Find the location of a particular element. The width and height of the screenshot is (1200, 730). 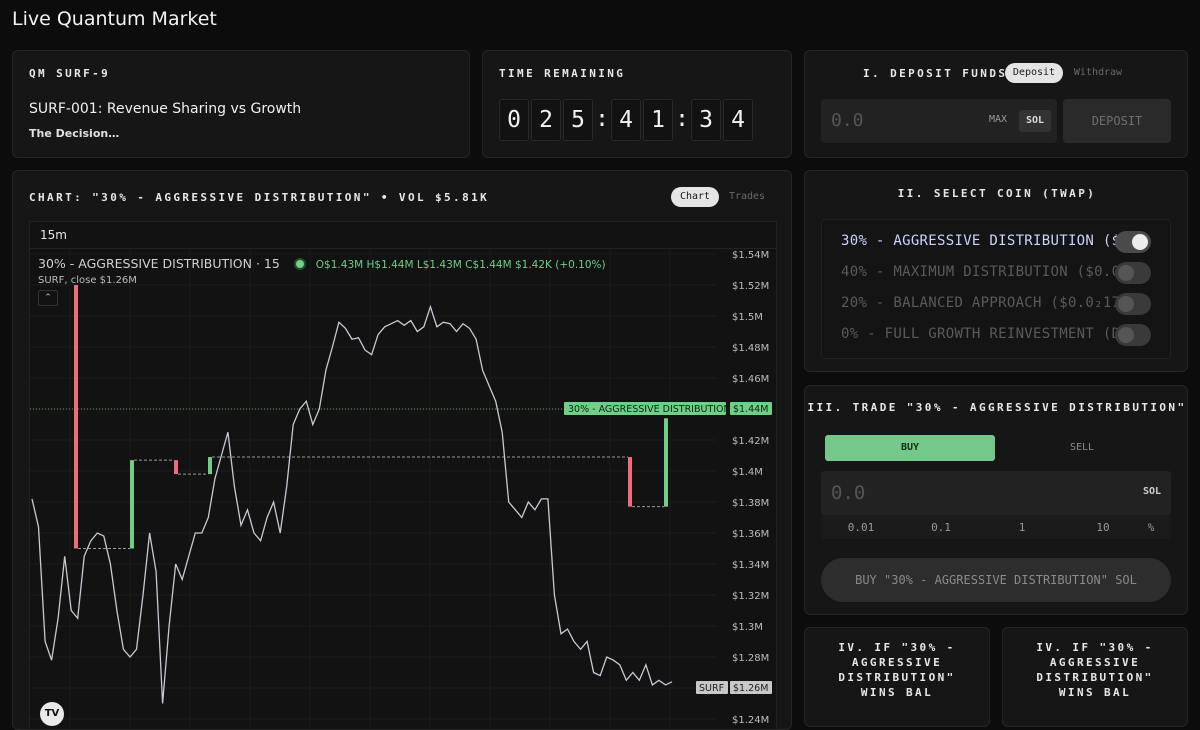

y-tick-label: $1.28M is located at coordinates (750, 658).